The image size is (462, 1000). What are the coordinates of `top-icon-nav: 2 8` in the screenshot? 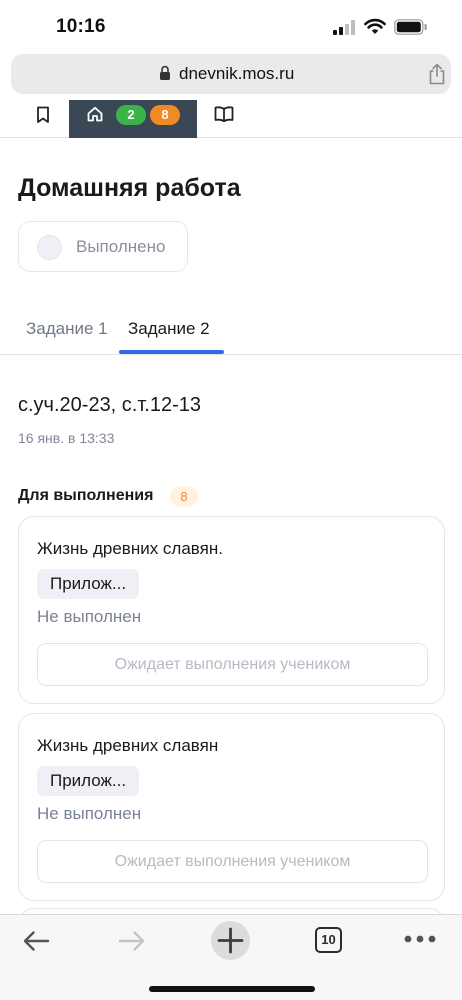 It's located at (231, 119).